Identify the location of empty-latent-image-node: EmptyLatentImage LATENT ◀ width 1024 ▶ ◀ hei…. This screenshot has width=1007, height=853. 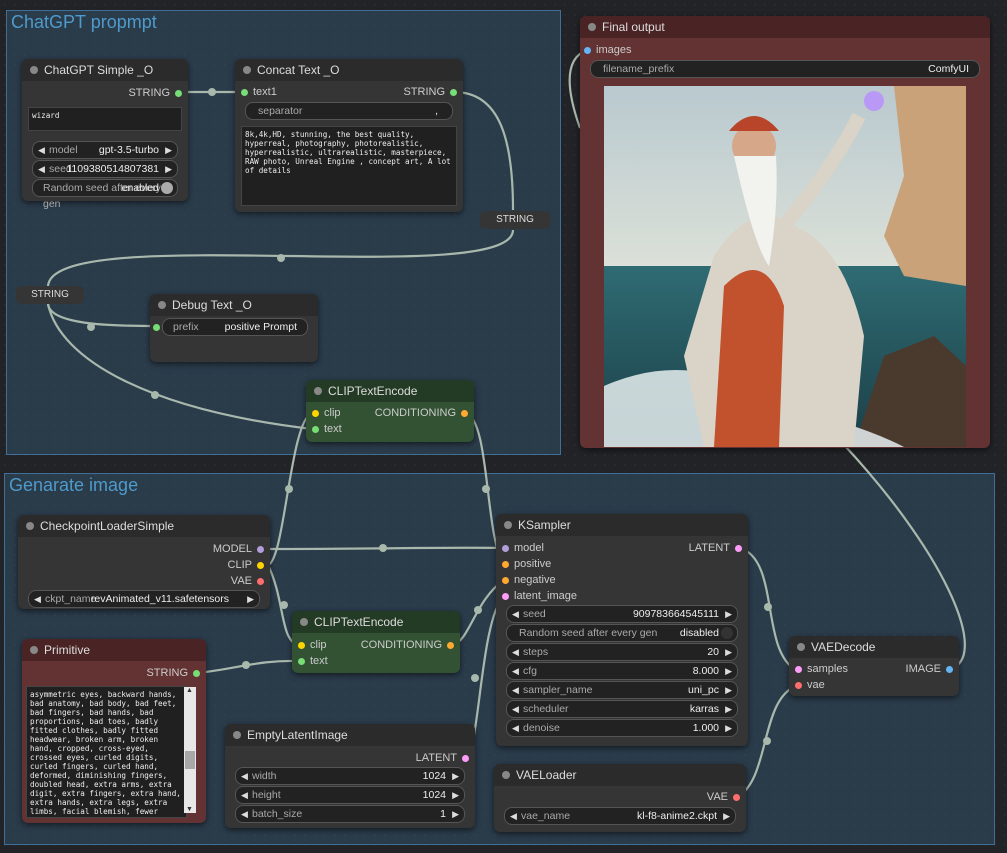
(350, 776).